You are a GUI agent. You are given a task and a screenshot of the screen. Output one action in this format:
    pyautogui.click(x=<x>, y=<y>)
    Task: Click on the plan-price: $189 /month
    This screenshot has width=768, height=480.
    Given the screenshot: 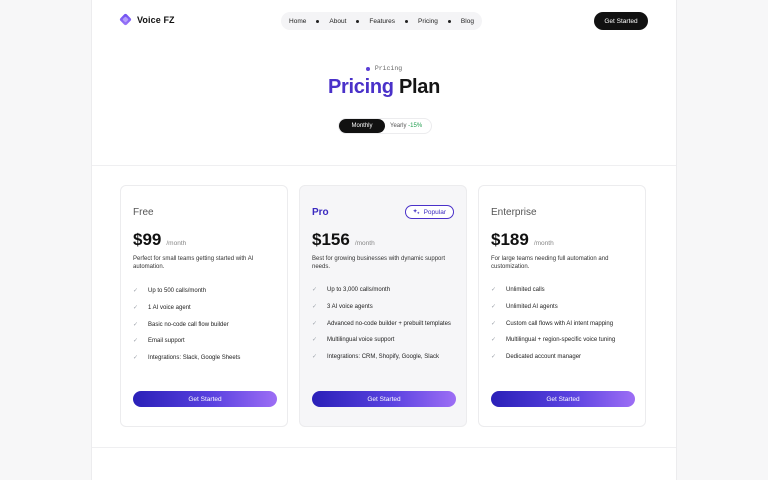 What is the action you would take?
    pyautogui.click(x=522, y=240)
    